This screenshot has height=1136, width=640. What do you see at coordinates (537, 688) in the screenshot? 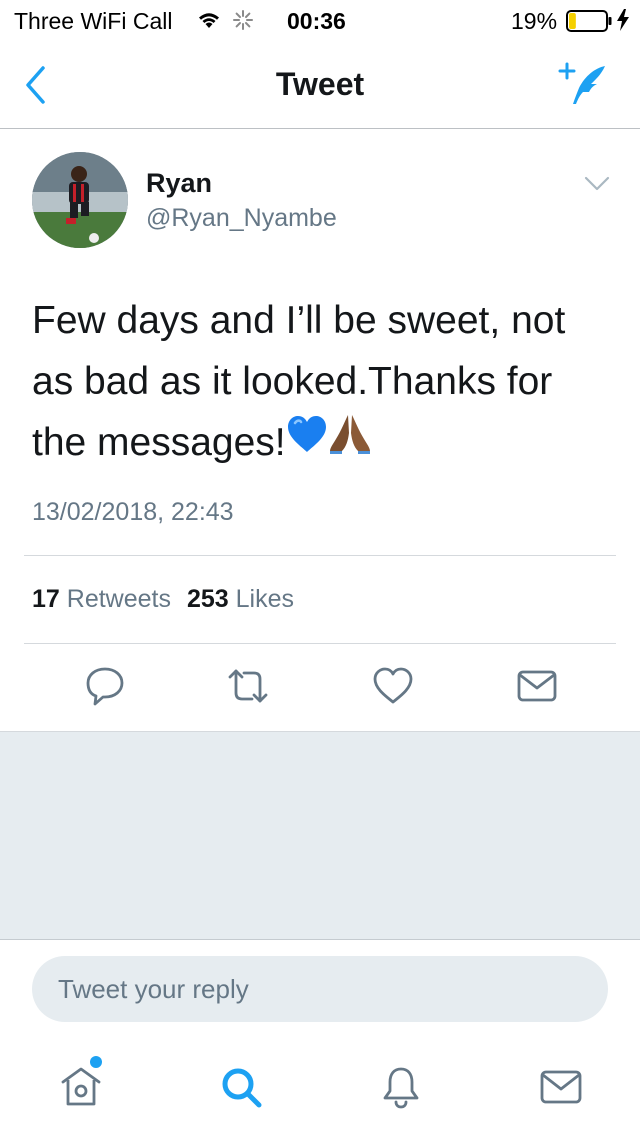
I see `share-dm-icon` at bounding box center [537, 688].